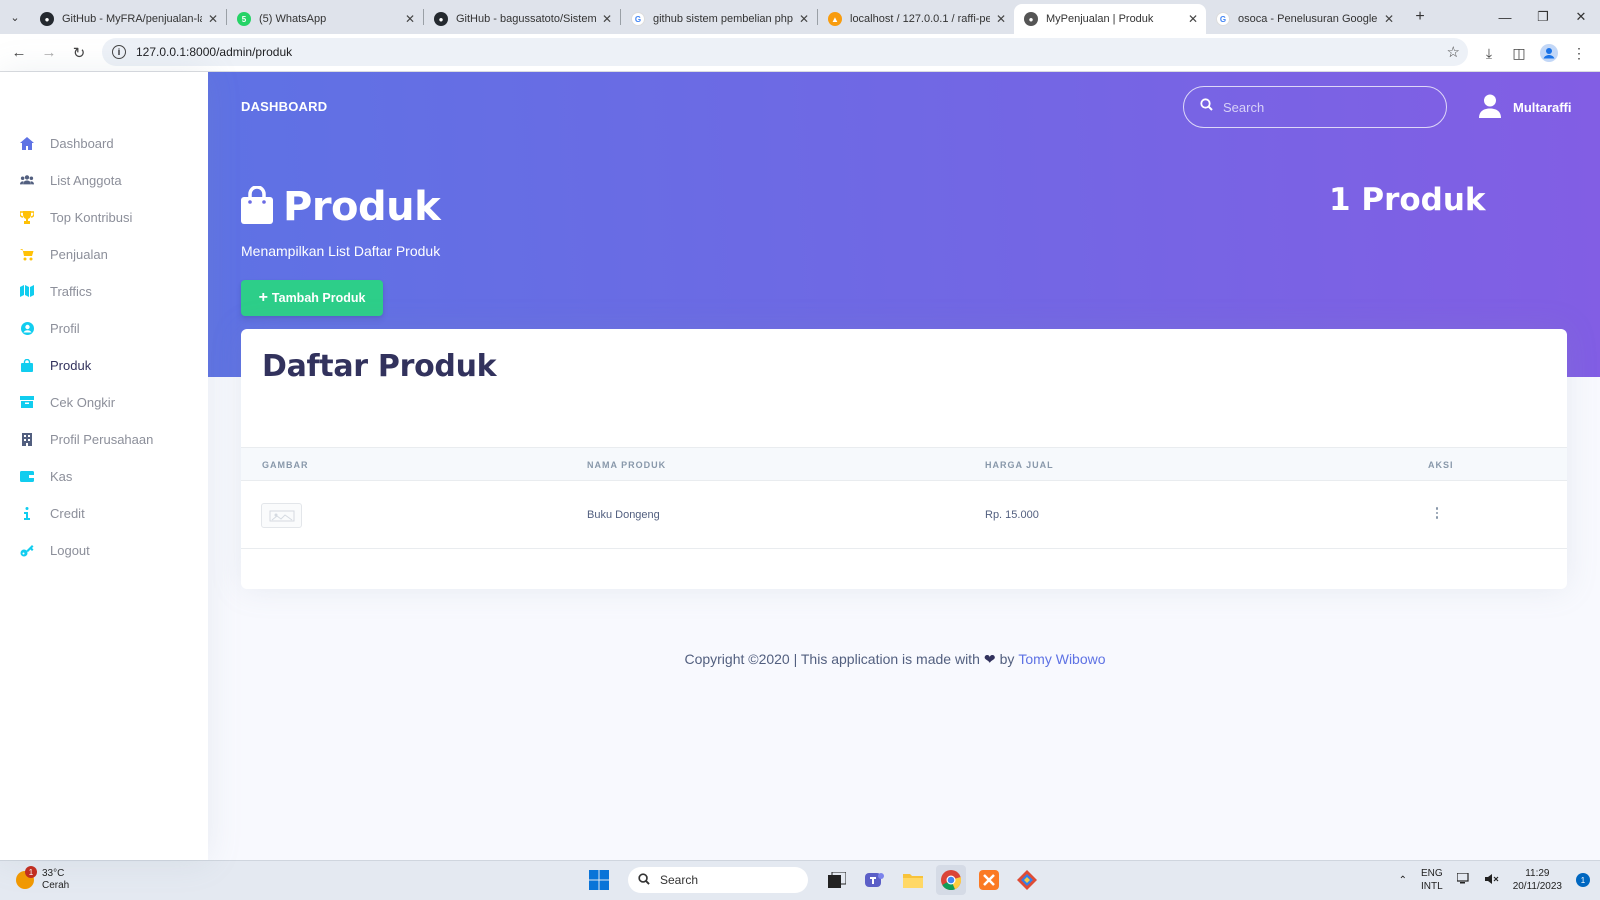 This screenshot has height=900, width=1600. I want to click on sidebar-item-logout: Logout, so click(104, 550).